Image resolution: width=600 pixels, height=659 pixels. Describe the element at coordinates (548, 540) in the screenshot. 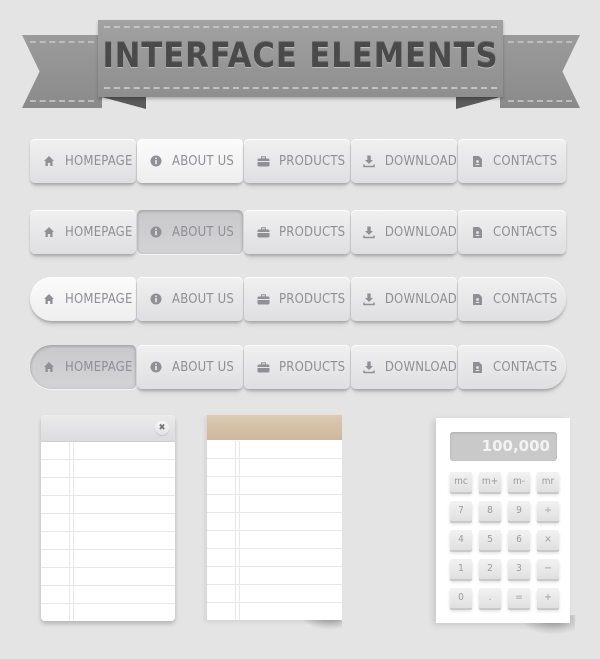

I see `calc-key: ×` at that location.